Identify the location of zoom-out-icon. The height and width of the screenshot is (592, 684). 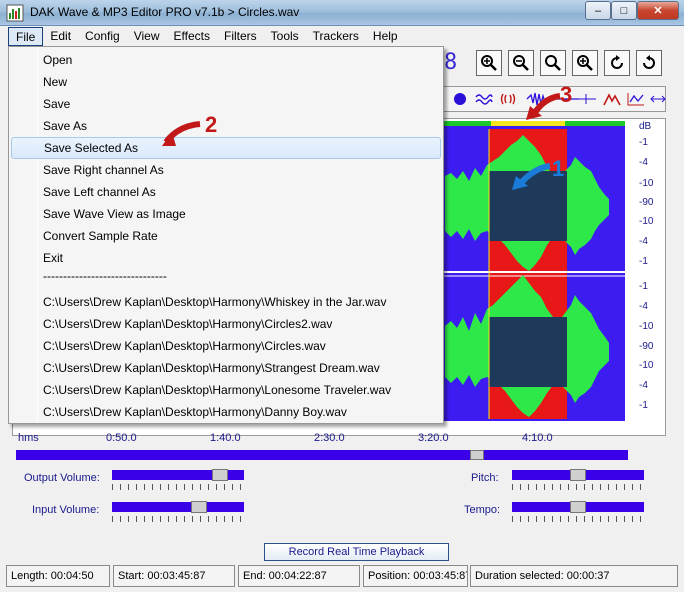
(521, 63).